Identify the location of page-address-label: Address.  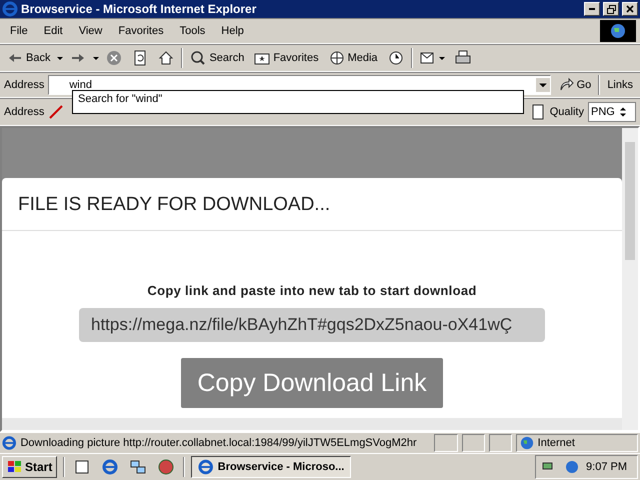
(24, 112).